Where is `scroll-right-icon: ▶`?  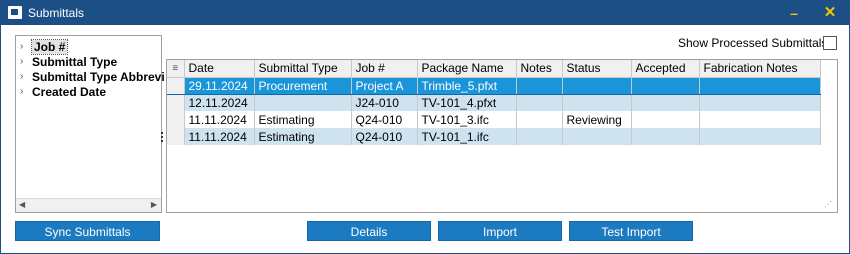 scroll-right-icon: ▶ is located at coordinates (154, 204).